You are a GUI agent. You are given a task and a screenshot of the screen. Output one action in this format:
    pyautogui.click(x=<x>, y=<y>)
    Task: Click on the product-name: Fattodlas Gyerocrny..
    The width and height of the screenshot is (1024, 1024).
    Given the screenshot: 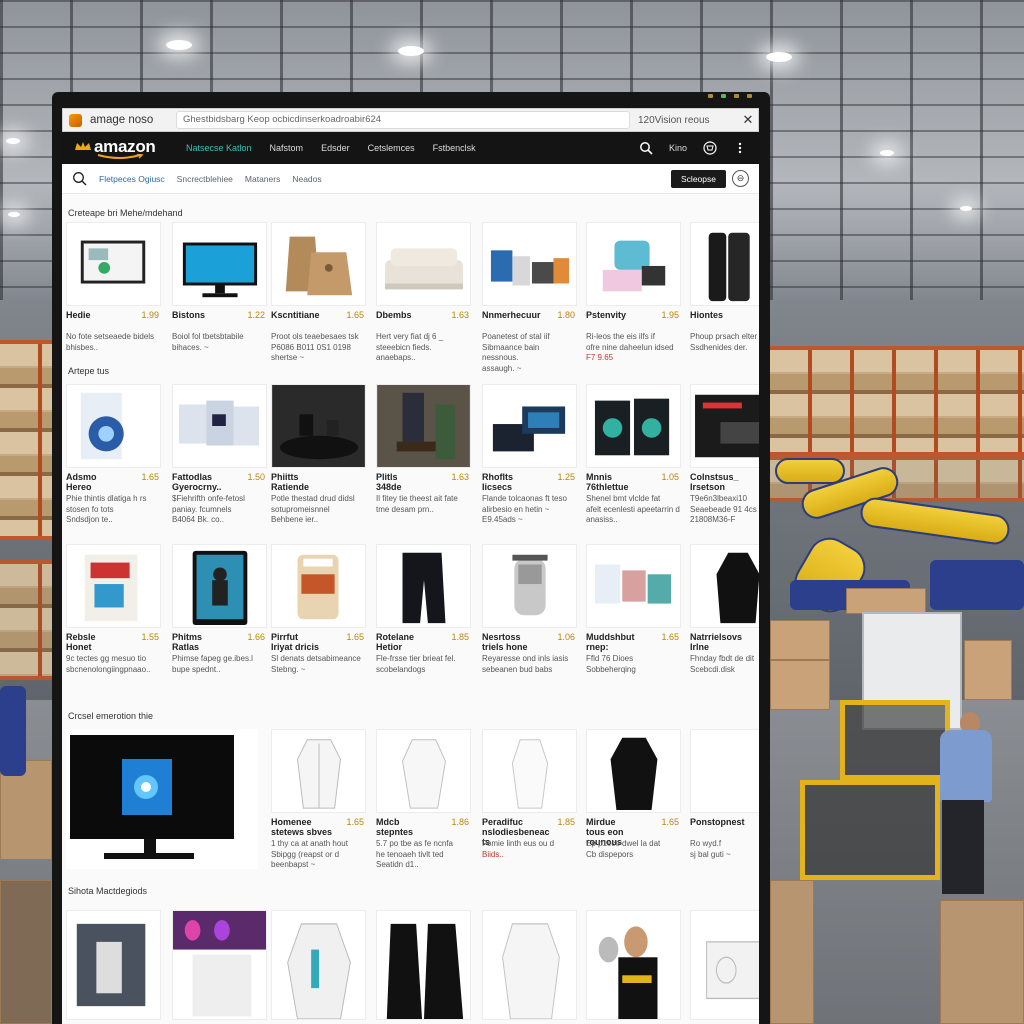 What is the action you would take?
    pyautogui.click(x=207, y=482)
    